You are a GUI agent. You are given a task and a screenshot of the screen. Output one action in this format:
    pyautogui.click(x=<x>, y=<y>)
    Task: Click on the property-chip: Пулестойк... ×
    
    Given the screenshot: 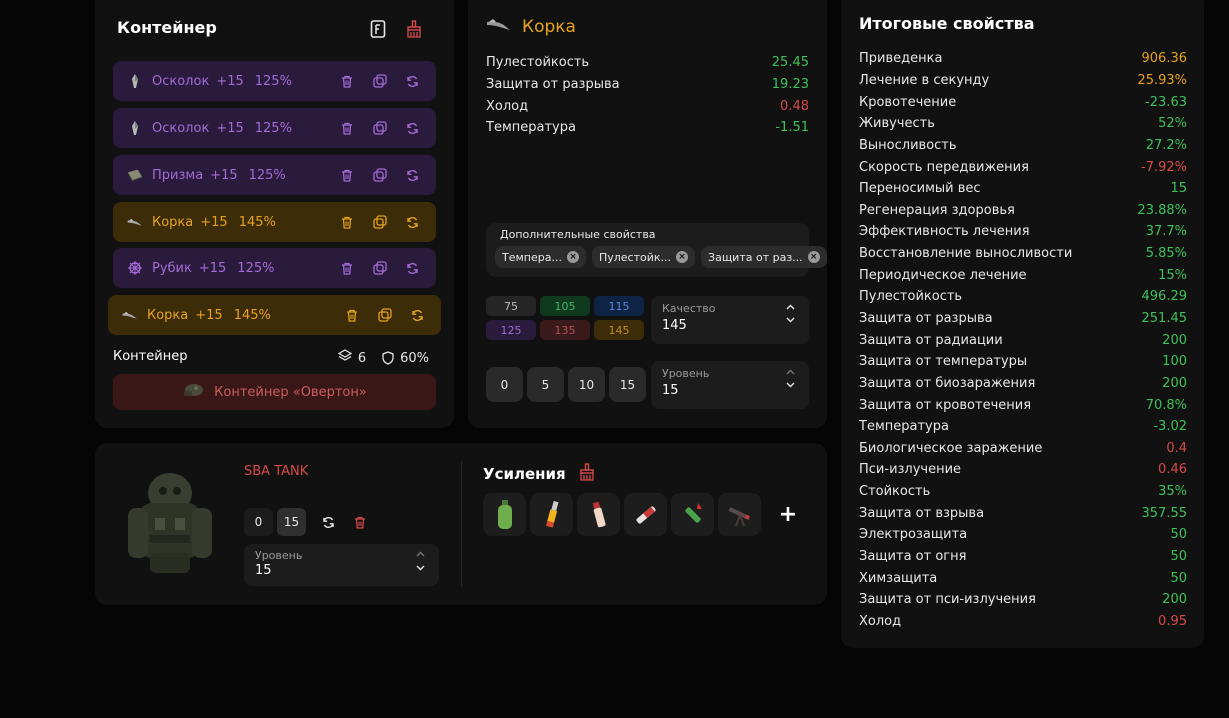 What is the action you would take?
    pyautogui.click(x=643, y=257)
    